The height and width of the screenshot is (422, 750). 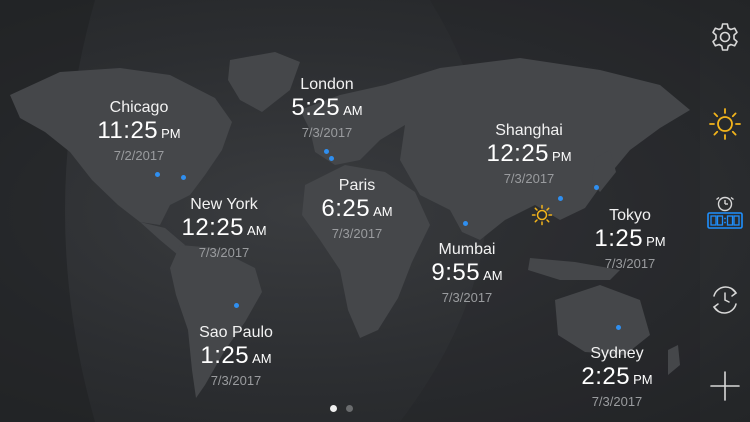 I want to click on city-dot-paris, so click(x=331, y=158).